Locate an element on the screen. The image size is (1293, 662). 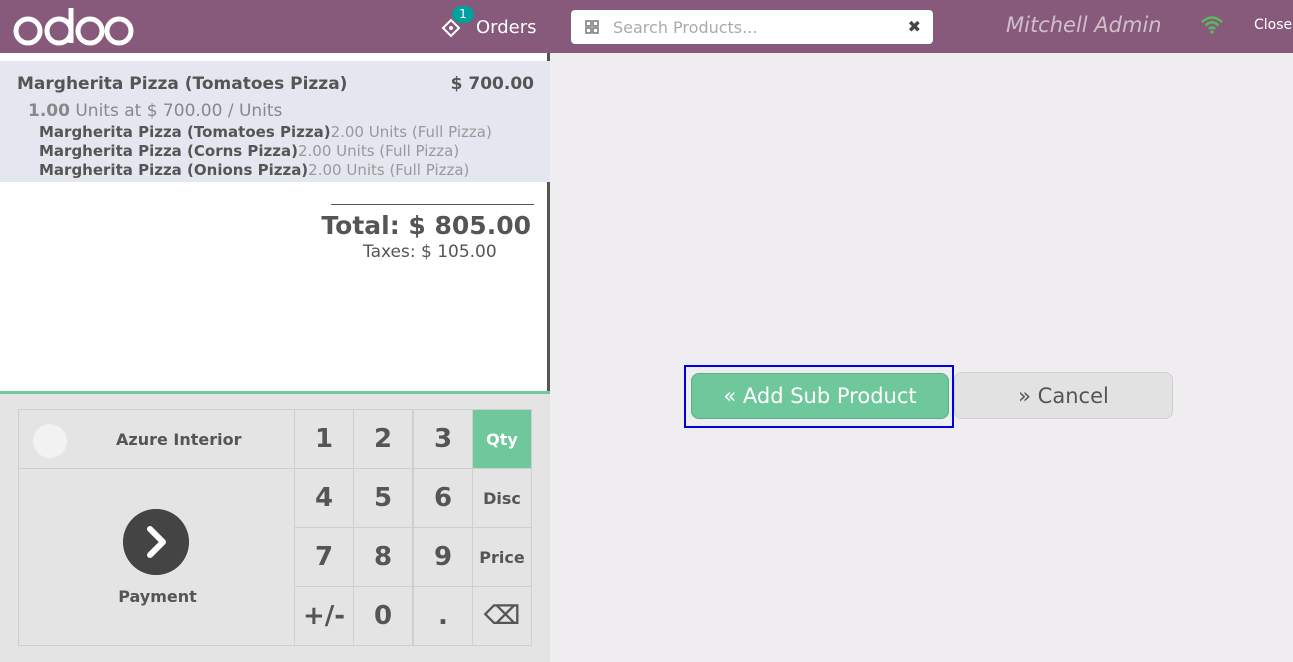
ticket-icon: 1 is located at coordinates (457, 22).